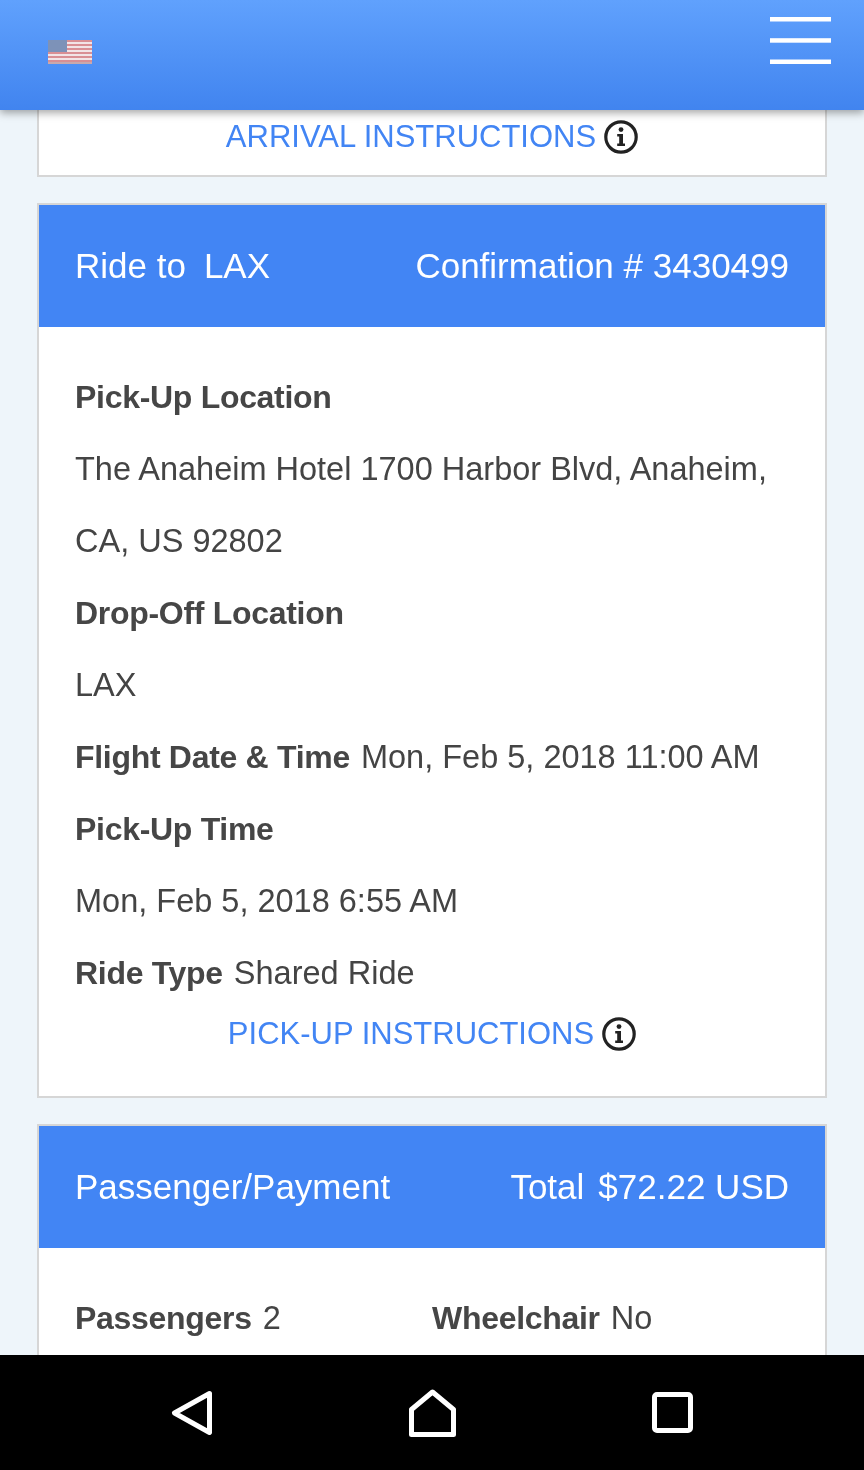  I want to click on total-amount: $72.22 USD, so click(693, 1186).